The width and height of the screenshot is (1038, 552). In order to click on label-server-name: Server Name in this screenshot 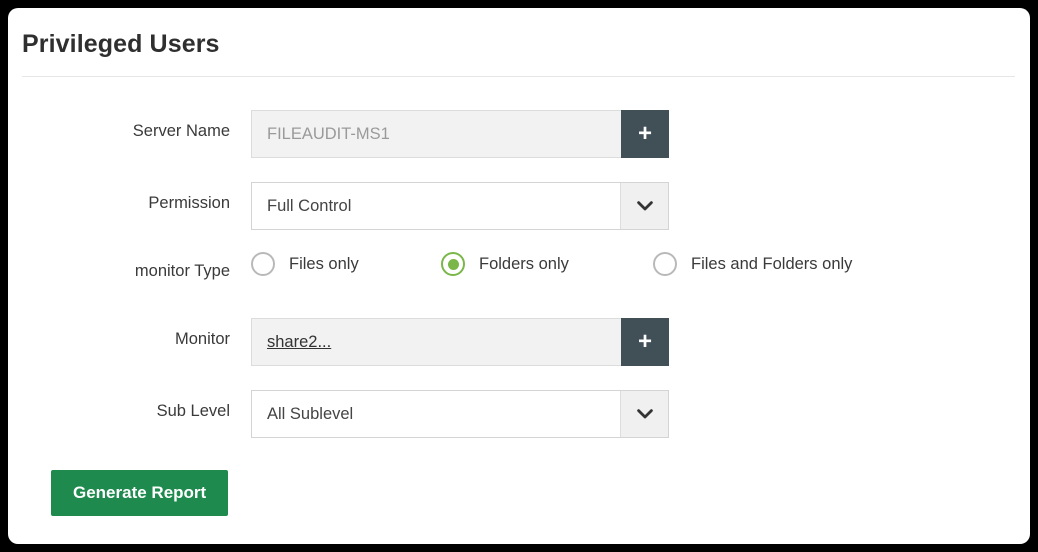, I will do `click(181, 131)`.